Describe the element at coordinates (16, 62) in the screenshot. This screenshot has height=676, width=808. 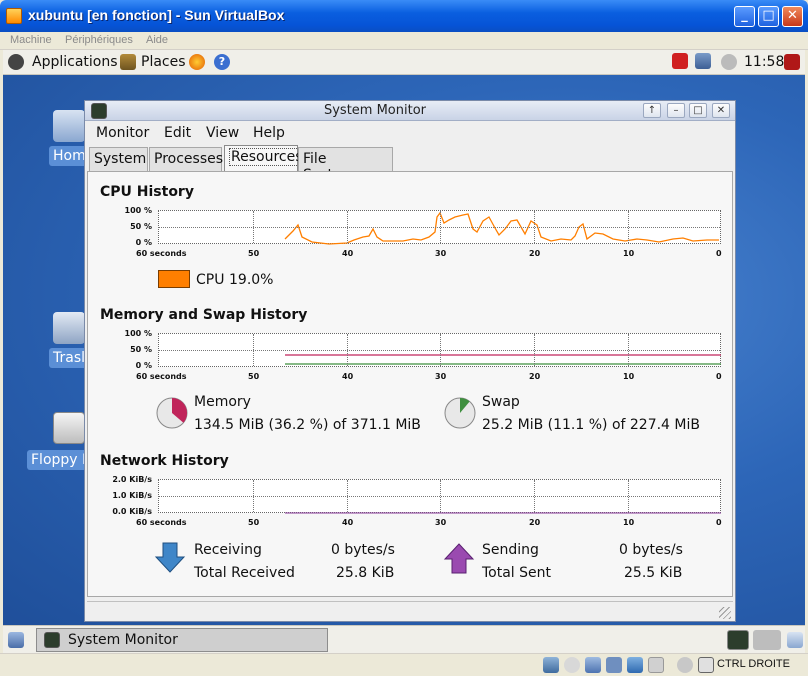
I see `xfce-mouse-icon` at that location.